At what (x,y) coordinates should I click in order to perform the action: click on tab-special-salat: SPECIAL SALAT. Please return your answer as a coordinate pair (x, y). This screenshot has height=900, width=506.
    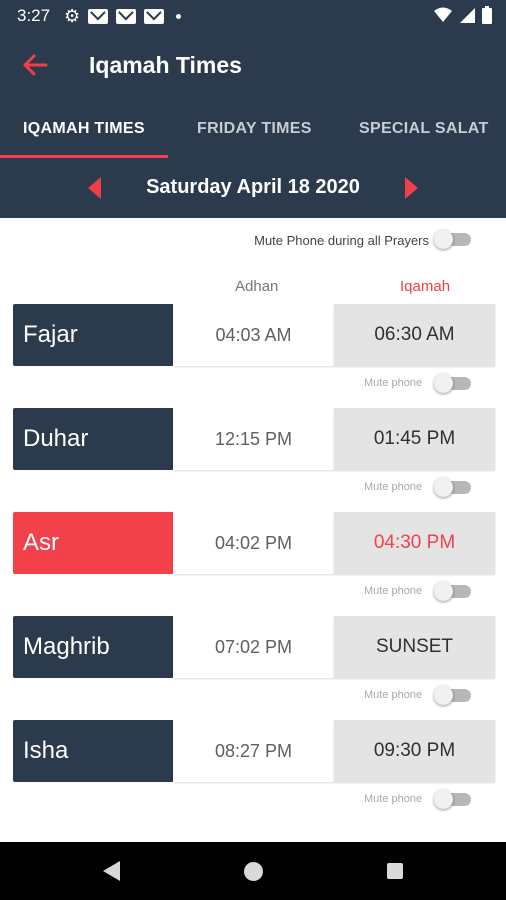
    Looking at the image, I should click on (424, 129).